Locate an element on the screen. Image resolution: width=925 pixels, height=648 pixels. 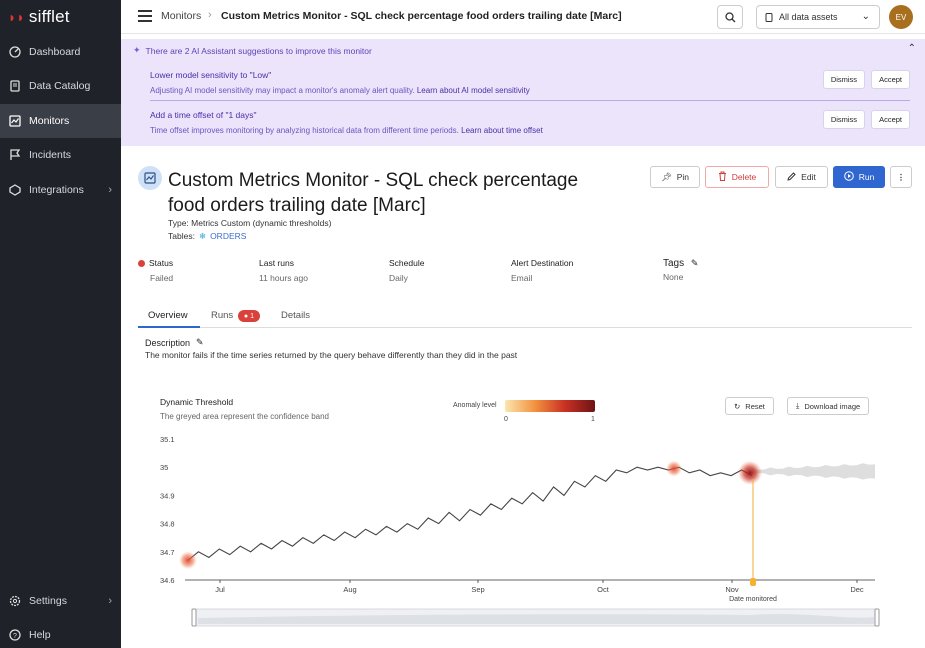
anomaly-legend-min: 0 is located at coordinates (506, 419).